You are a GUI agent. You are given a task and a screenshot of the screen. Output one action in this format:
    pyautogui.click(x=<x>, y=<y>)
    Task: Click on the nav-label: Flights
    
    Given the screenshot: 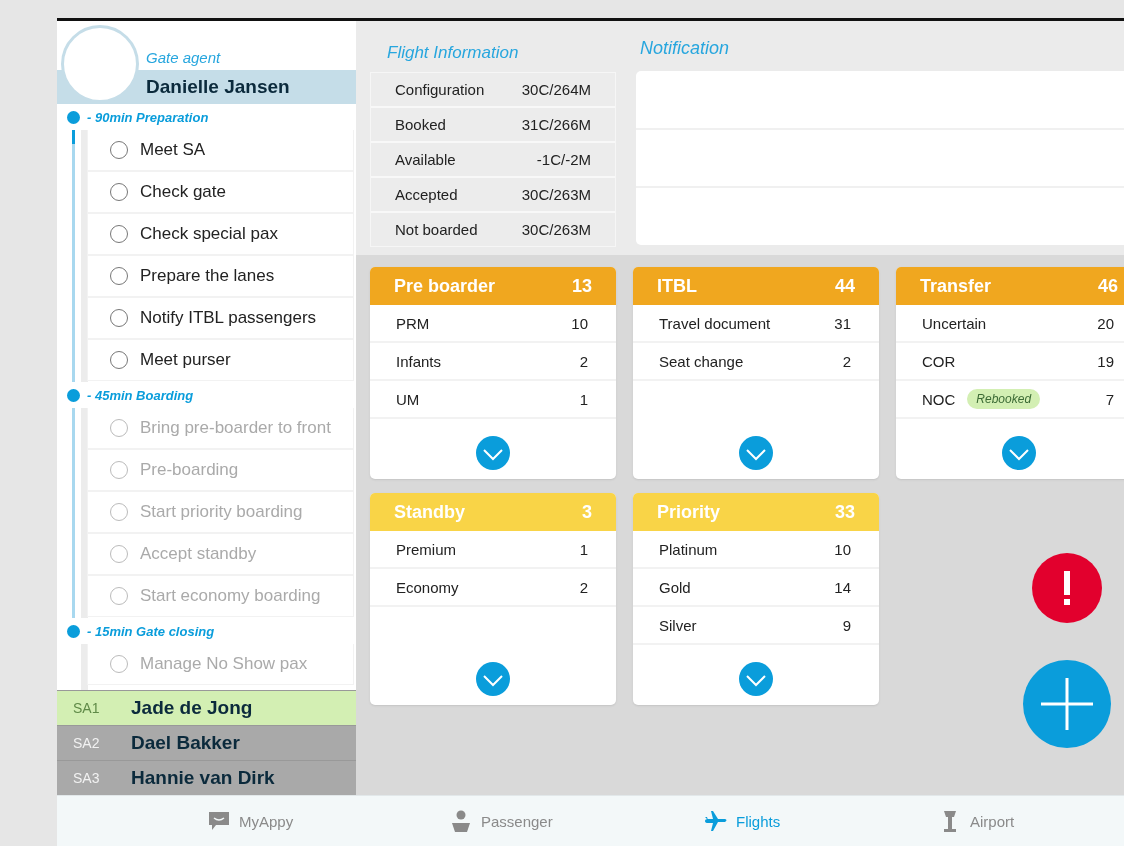 What is the action you would take?
    pyautogui.click(x=758, y=821)
    